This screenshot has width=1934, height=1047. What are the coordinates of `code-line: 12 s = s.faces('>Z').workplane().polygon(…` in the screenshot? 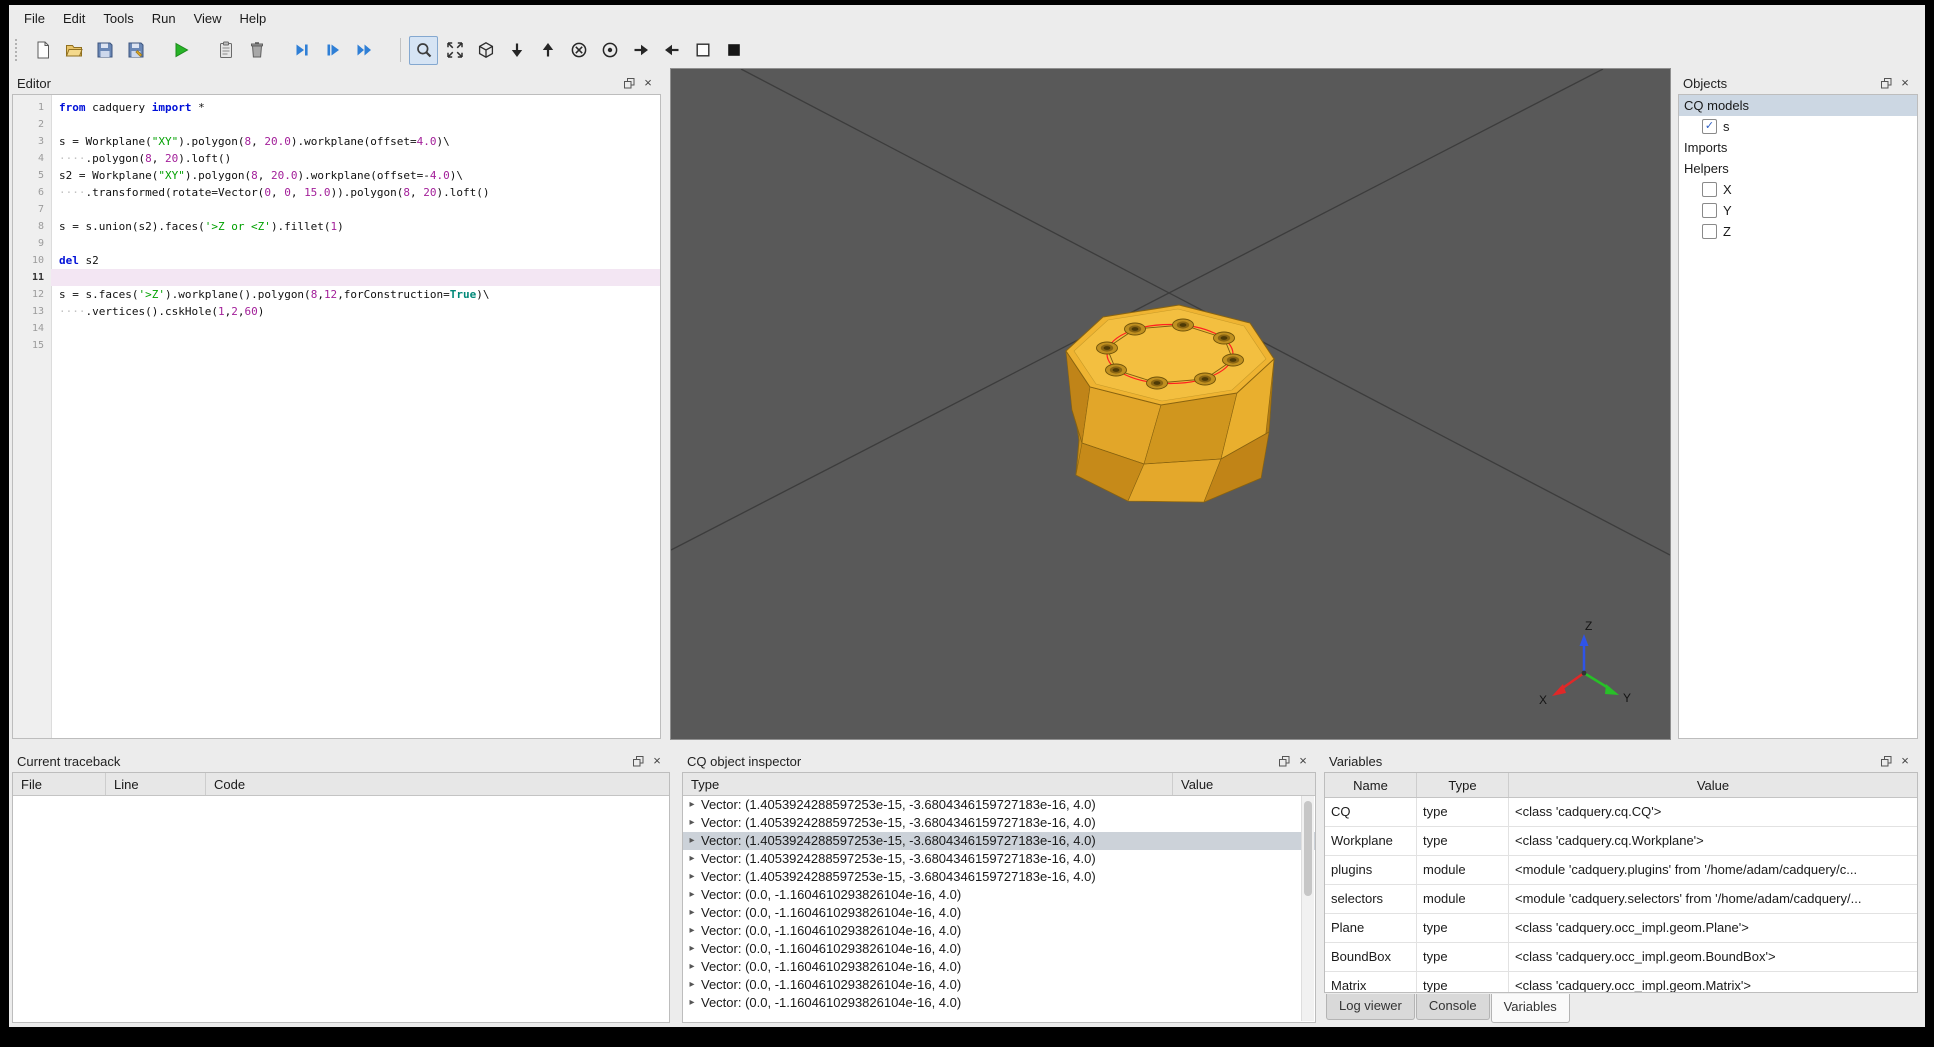 It's located at (336, 294).